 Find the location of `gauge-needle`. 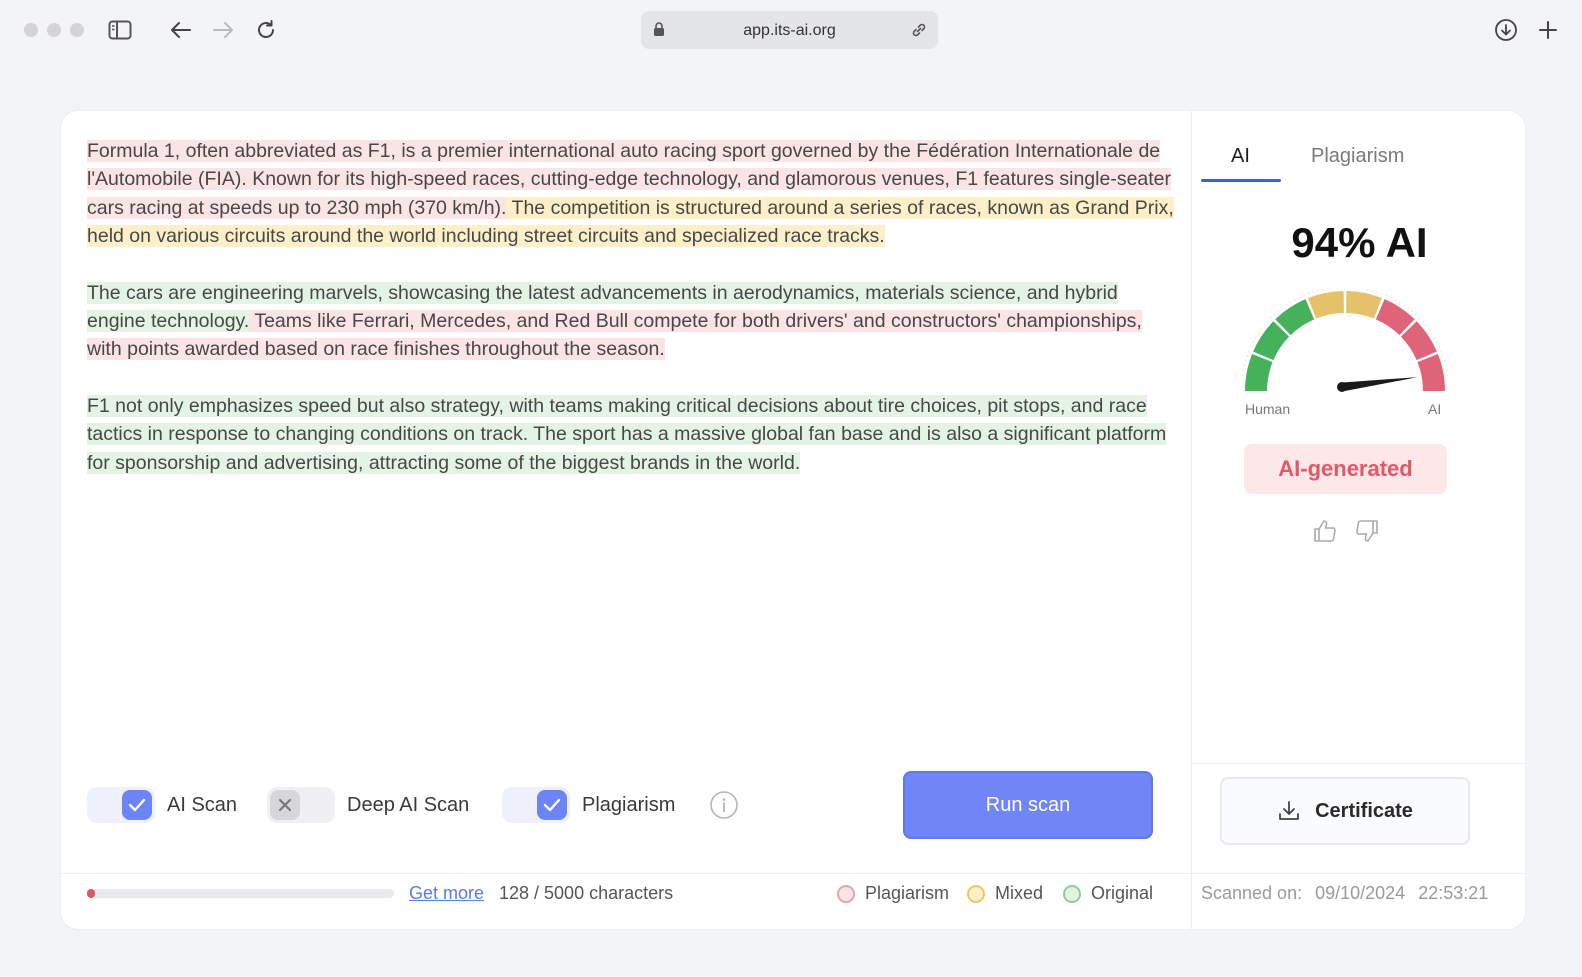

gauge-needle is located at coordinates (1379, 384).